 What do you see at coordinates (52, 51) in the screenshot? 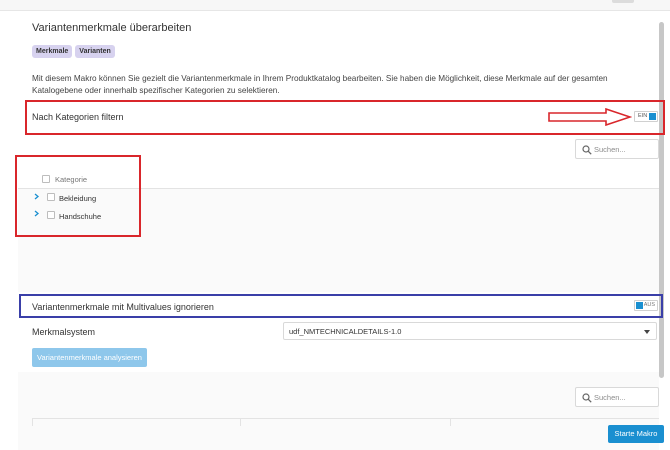
I see `tag-merkmale: Merkmale` at bounding box center [52, 51].